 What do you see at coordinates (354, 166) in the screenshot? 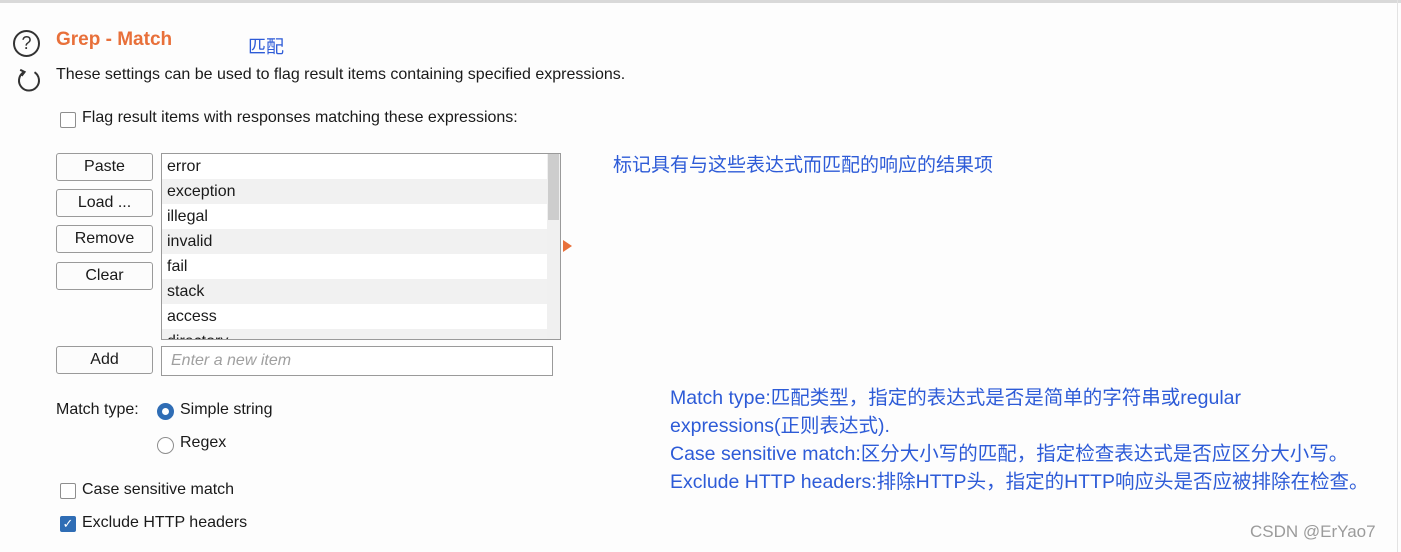
I see `list-item: error` at bounding box center [354, 166].